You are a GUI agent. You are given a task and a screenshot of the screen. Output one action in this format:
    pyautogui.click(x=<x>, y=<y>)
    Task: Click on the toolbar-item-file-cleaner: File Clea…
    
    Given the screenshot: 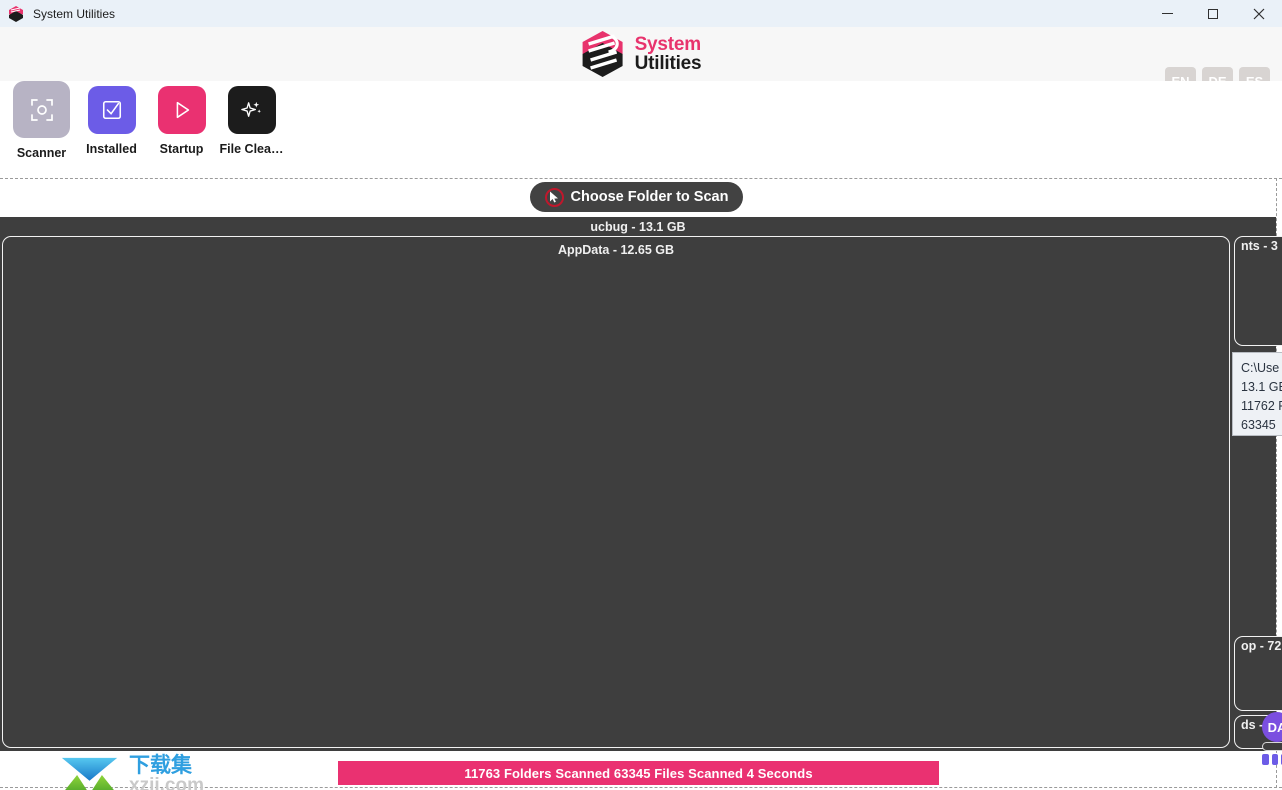 What is the action you would take?
    pyautogui.click(x=251, y=118)
    